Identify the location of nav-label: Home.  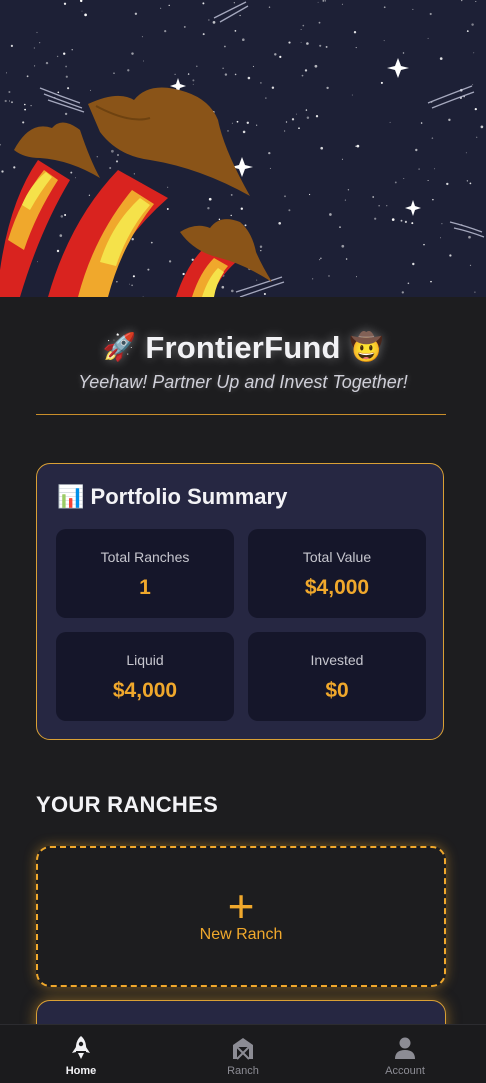
(81, 1071).